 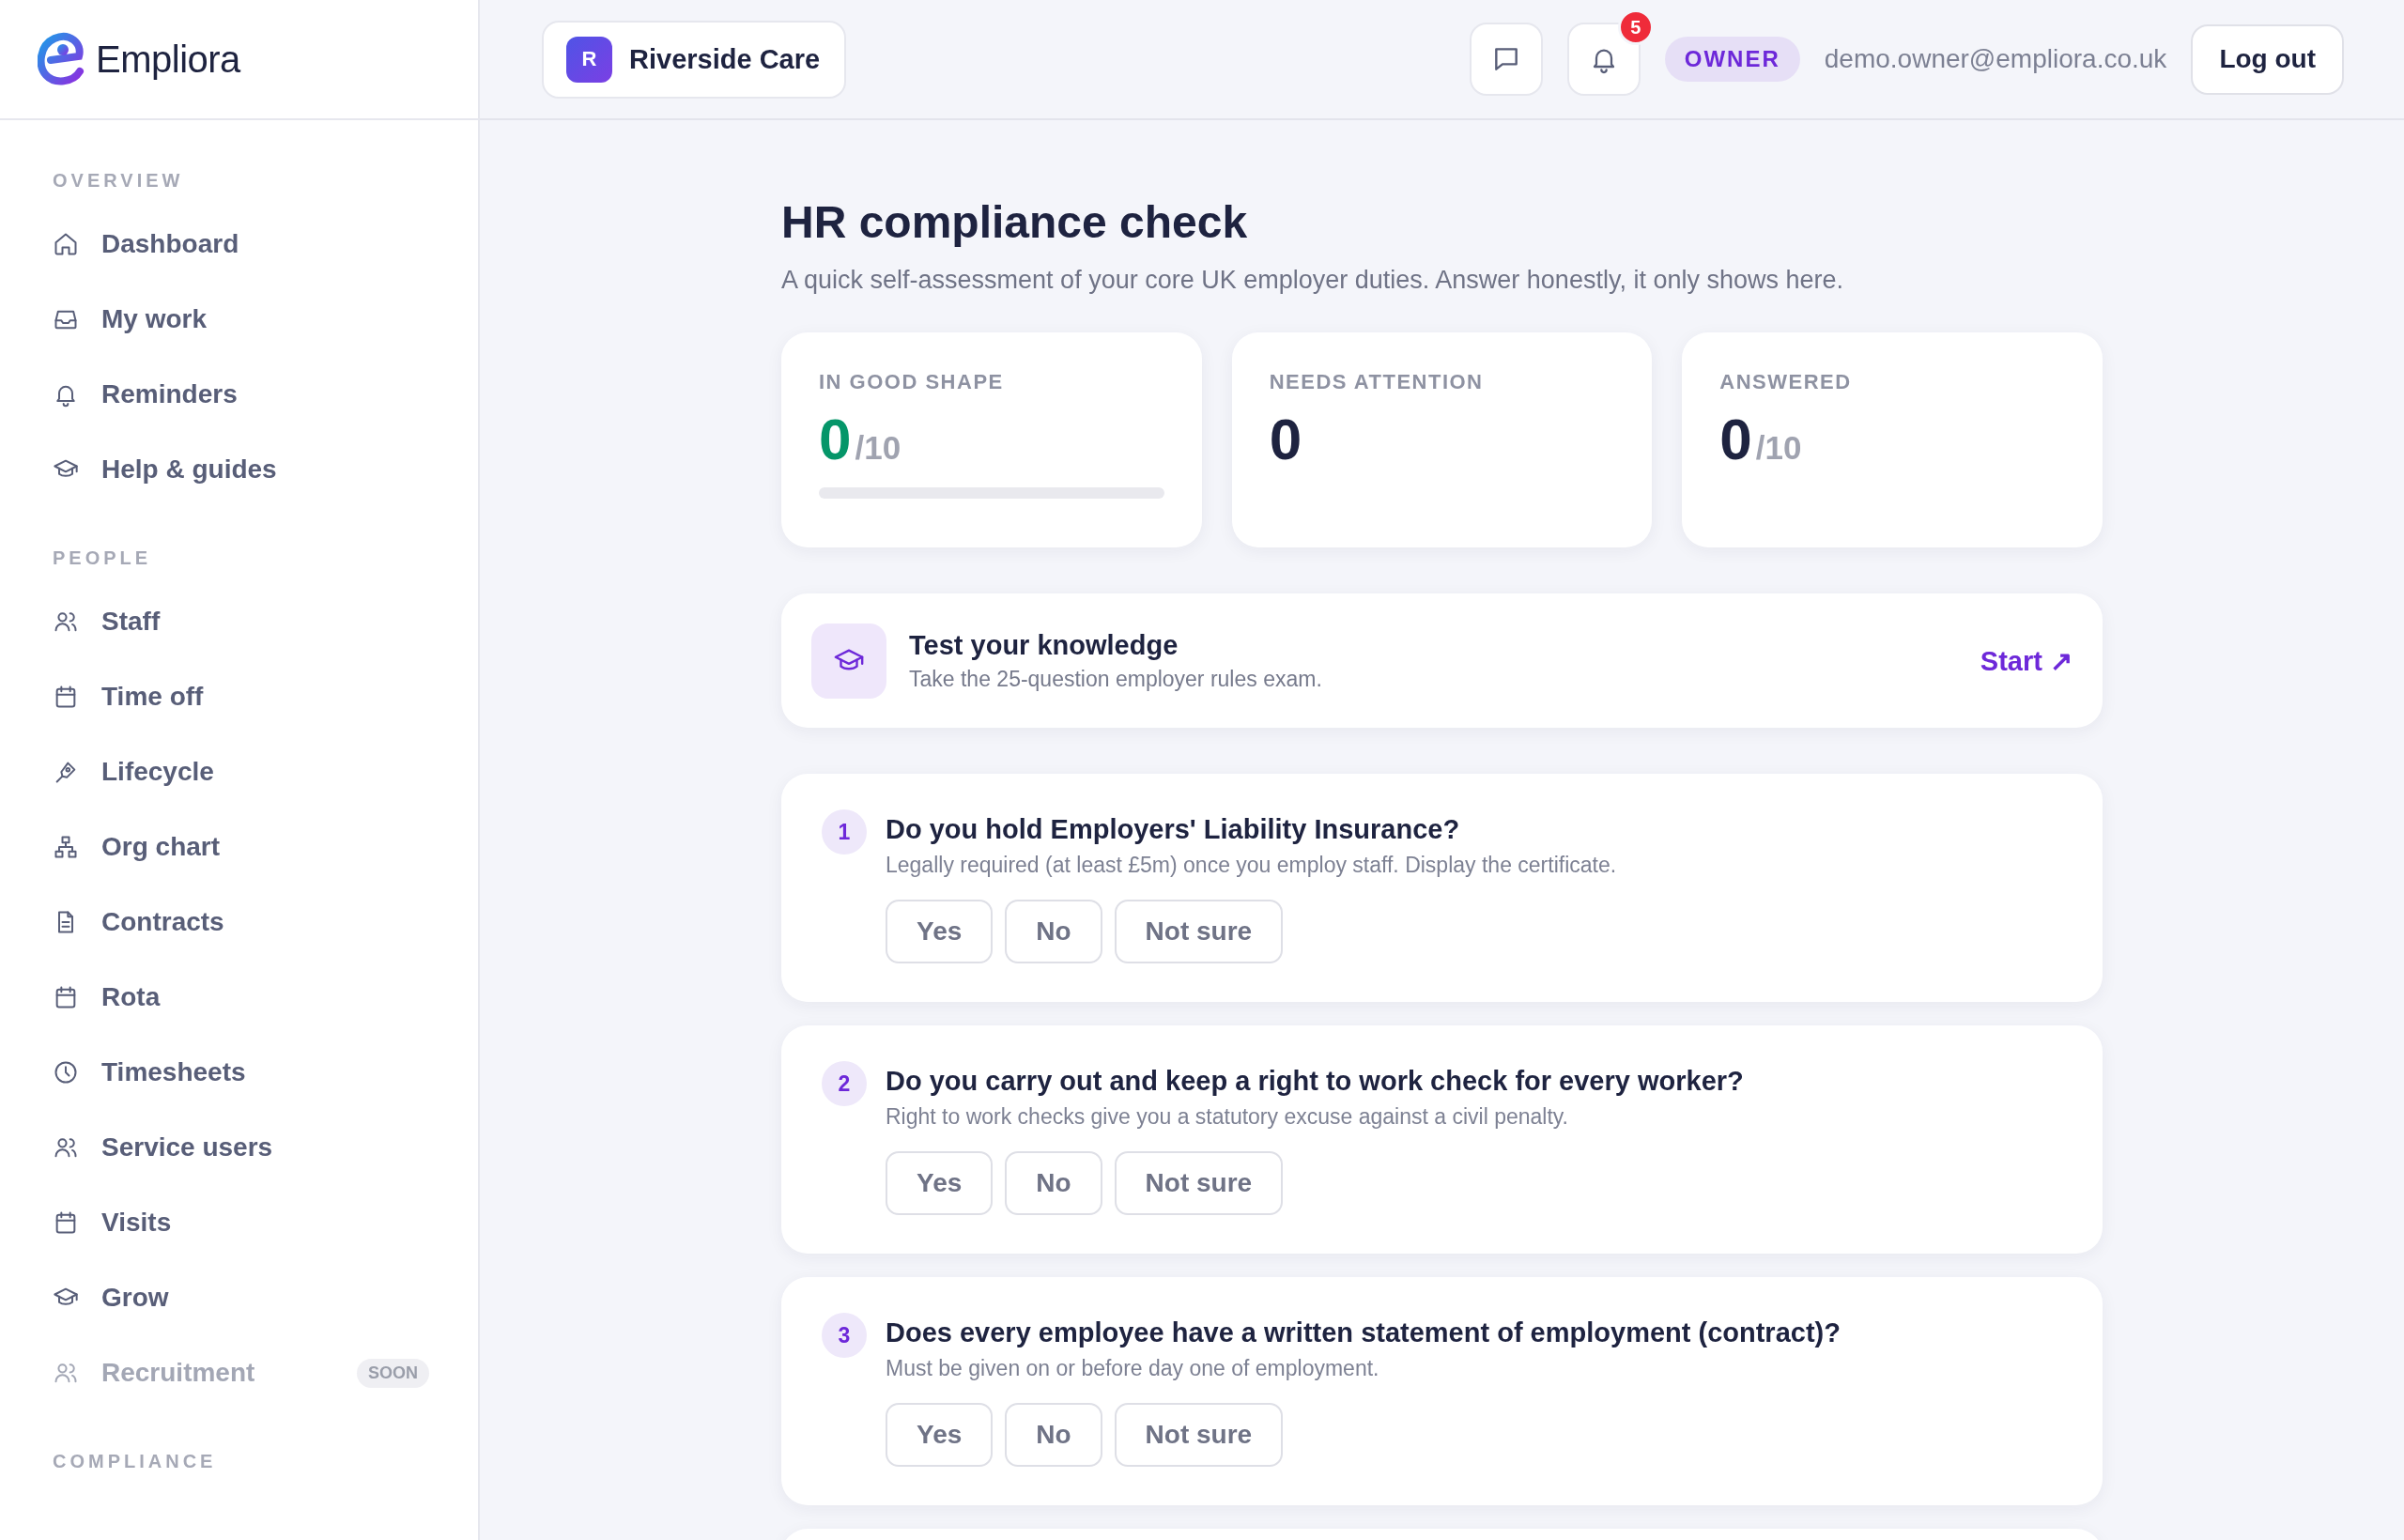 What do you see at coordinates (239, 922) in the screenshot?
I see `nav-item: Contracts` at bounding box center [239, 922].